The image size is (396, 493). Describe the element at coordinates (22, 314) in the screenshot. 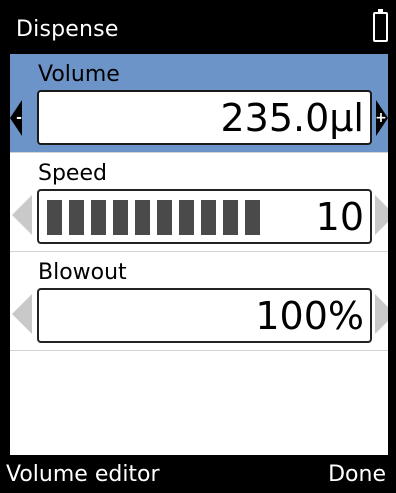

I see `blowout-decrease-arrow-icon` at that location.